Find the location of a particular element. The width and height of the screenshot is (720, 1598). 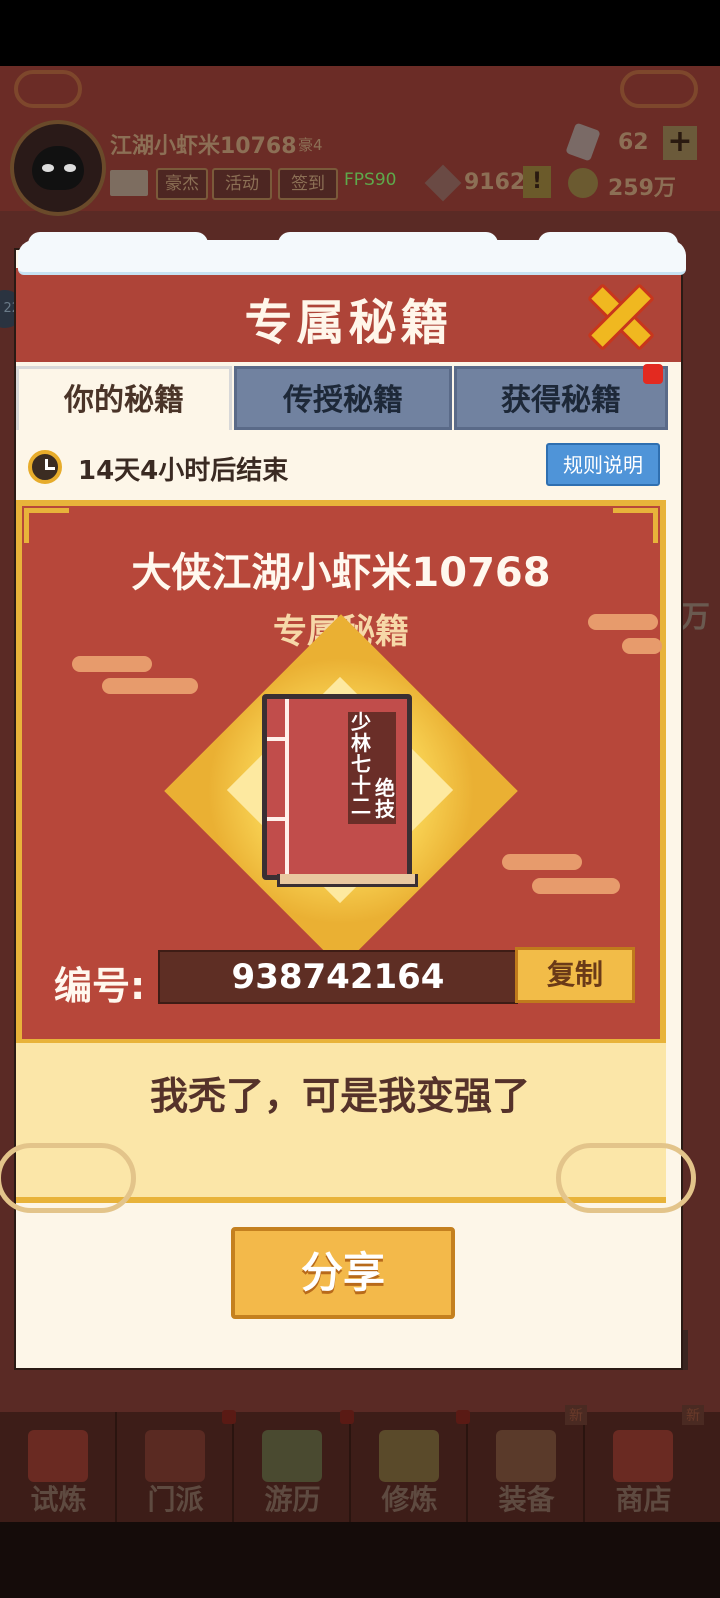

nav-travel: 游历 is located at coordinates (292, 1467).